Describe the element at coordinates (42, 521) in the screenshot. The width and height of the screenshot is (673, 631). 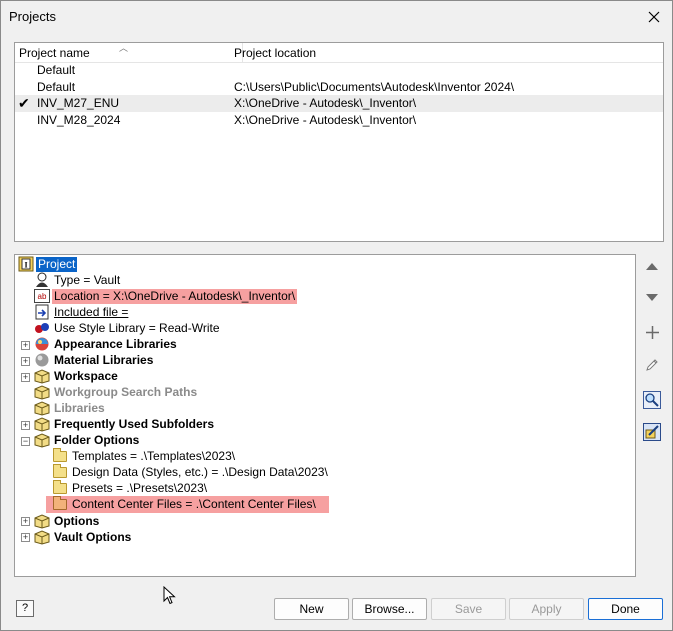
I see `options-folder-icon` at that location.